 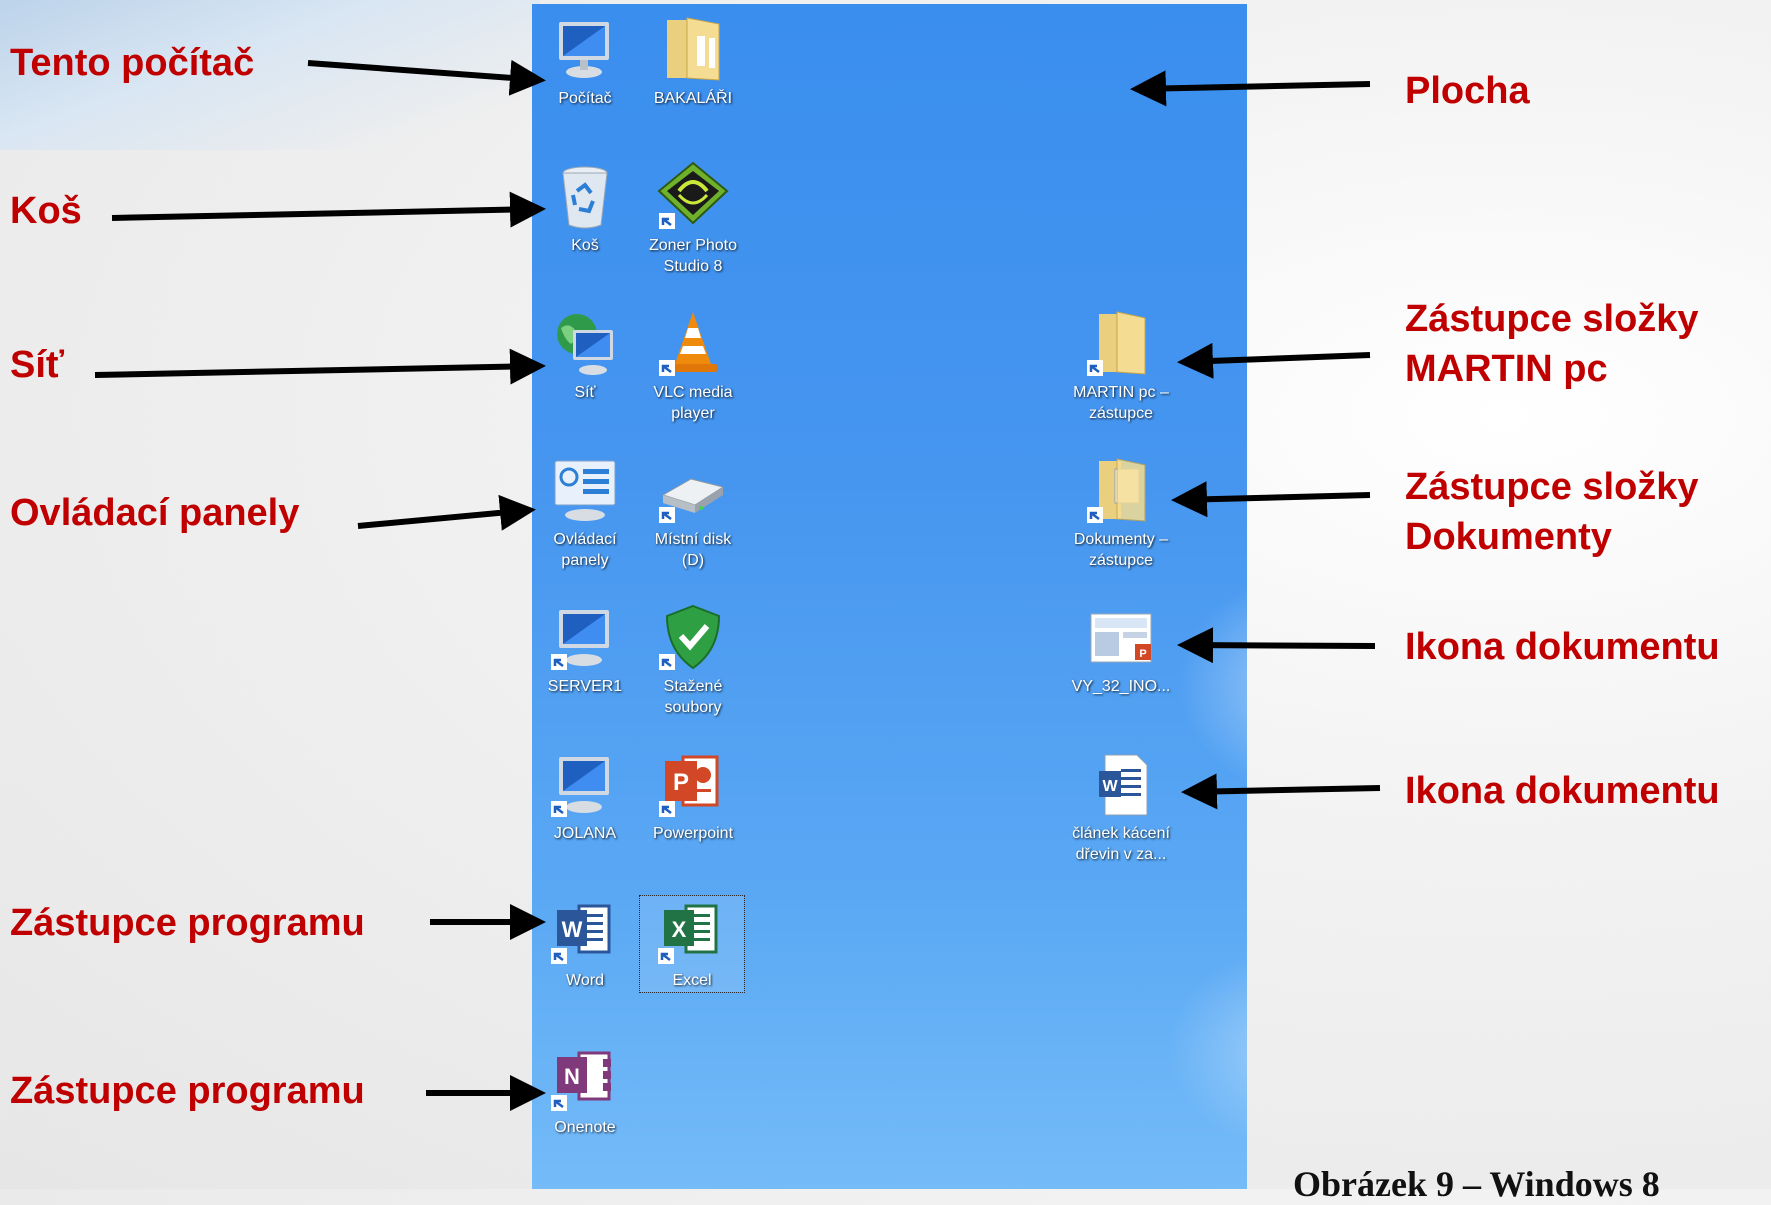 I want to click on desktop-icon-excel: X Excel, so click(x=692, y=944).